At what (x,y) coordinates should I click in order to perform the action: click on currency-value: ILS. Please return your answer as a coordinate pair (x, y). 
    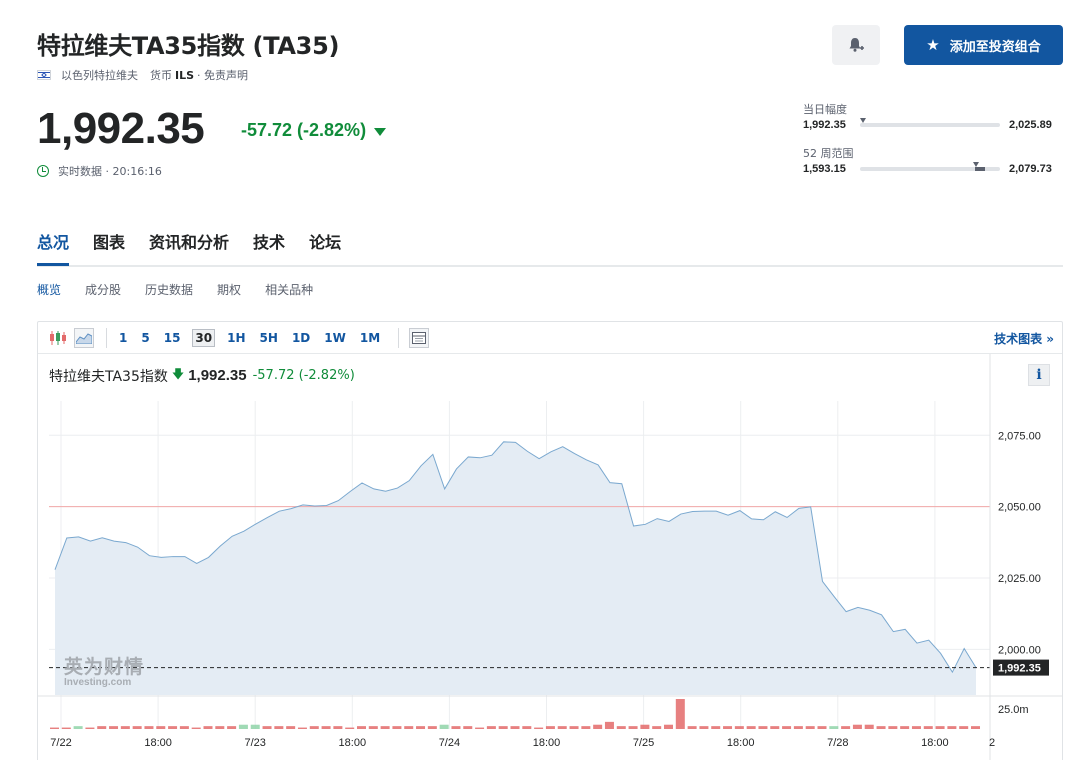
    Looking at the image, I should click on (185, 75).